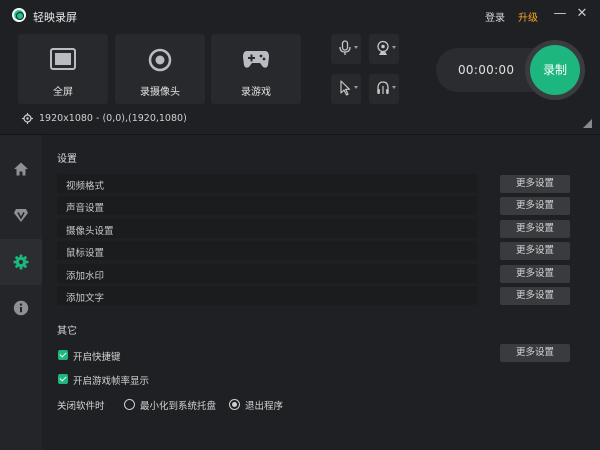  Describe the element at coordinates (486, 70) in the screenshot. I see `timer: 00:00:00` at that location.